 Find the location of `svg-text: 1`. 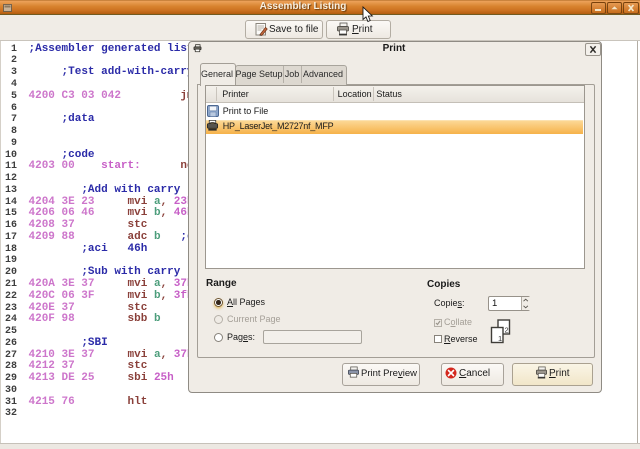

svg-text: 1 is located at coordinates (500, 338).